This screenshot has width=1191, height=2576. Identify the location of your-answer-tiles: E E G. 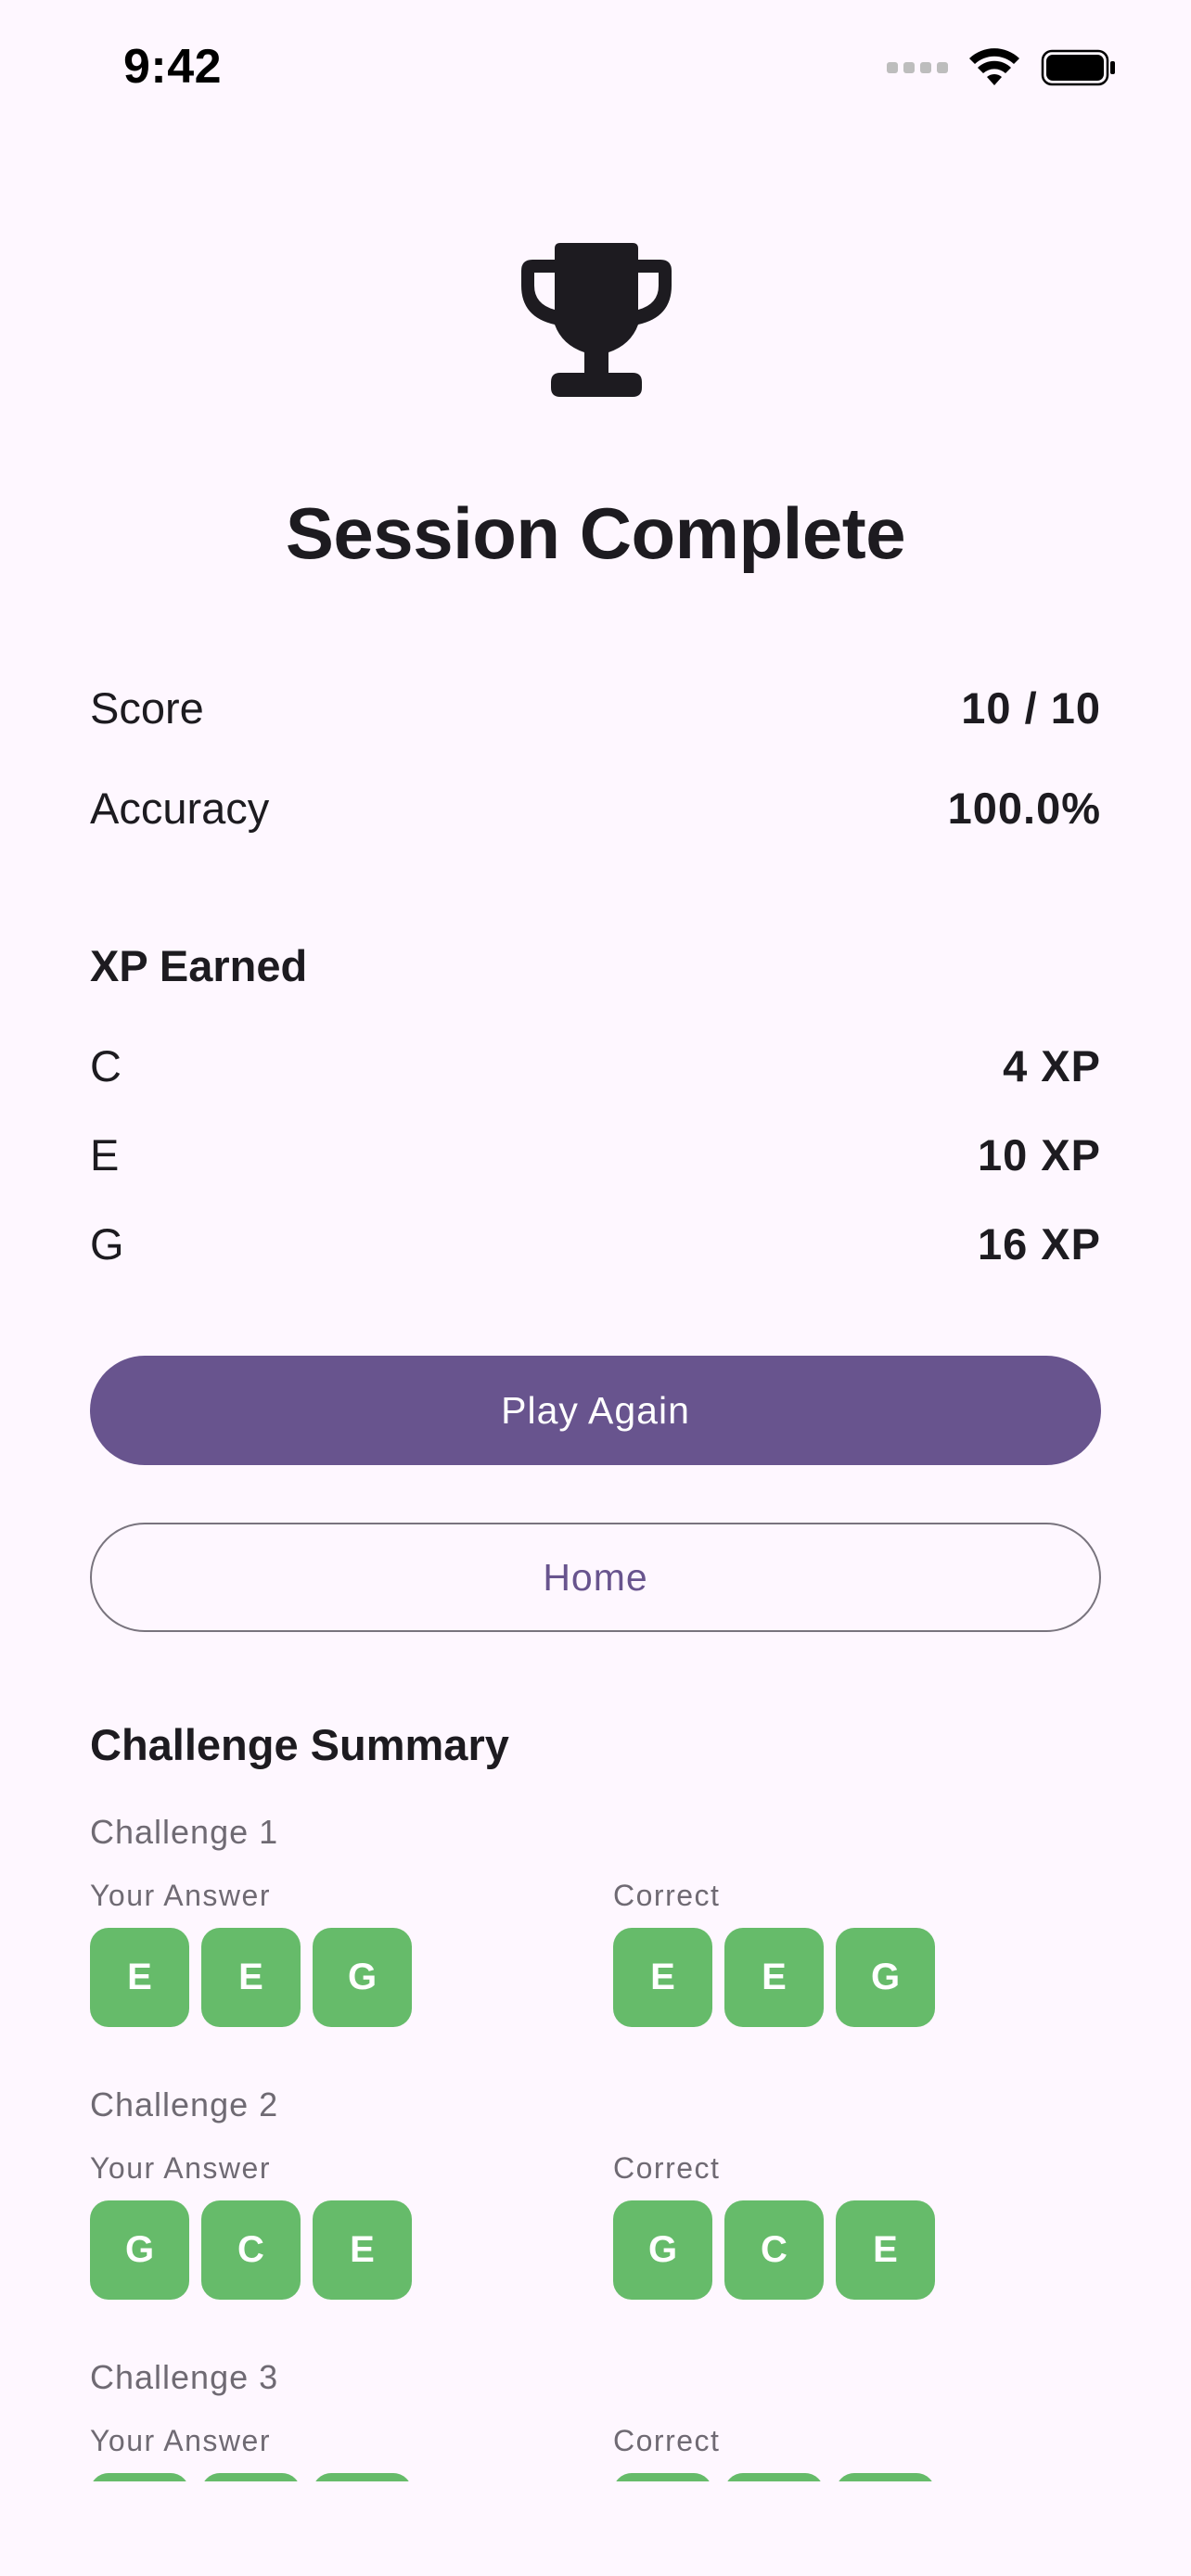
(251, 1978).